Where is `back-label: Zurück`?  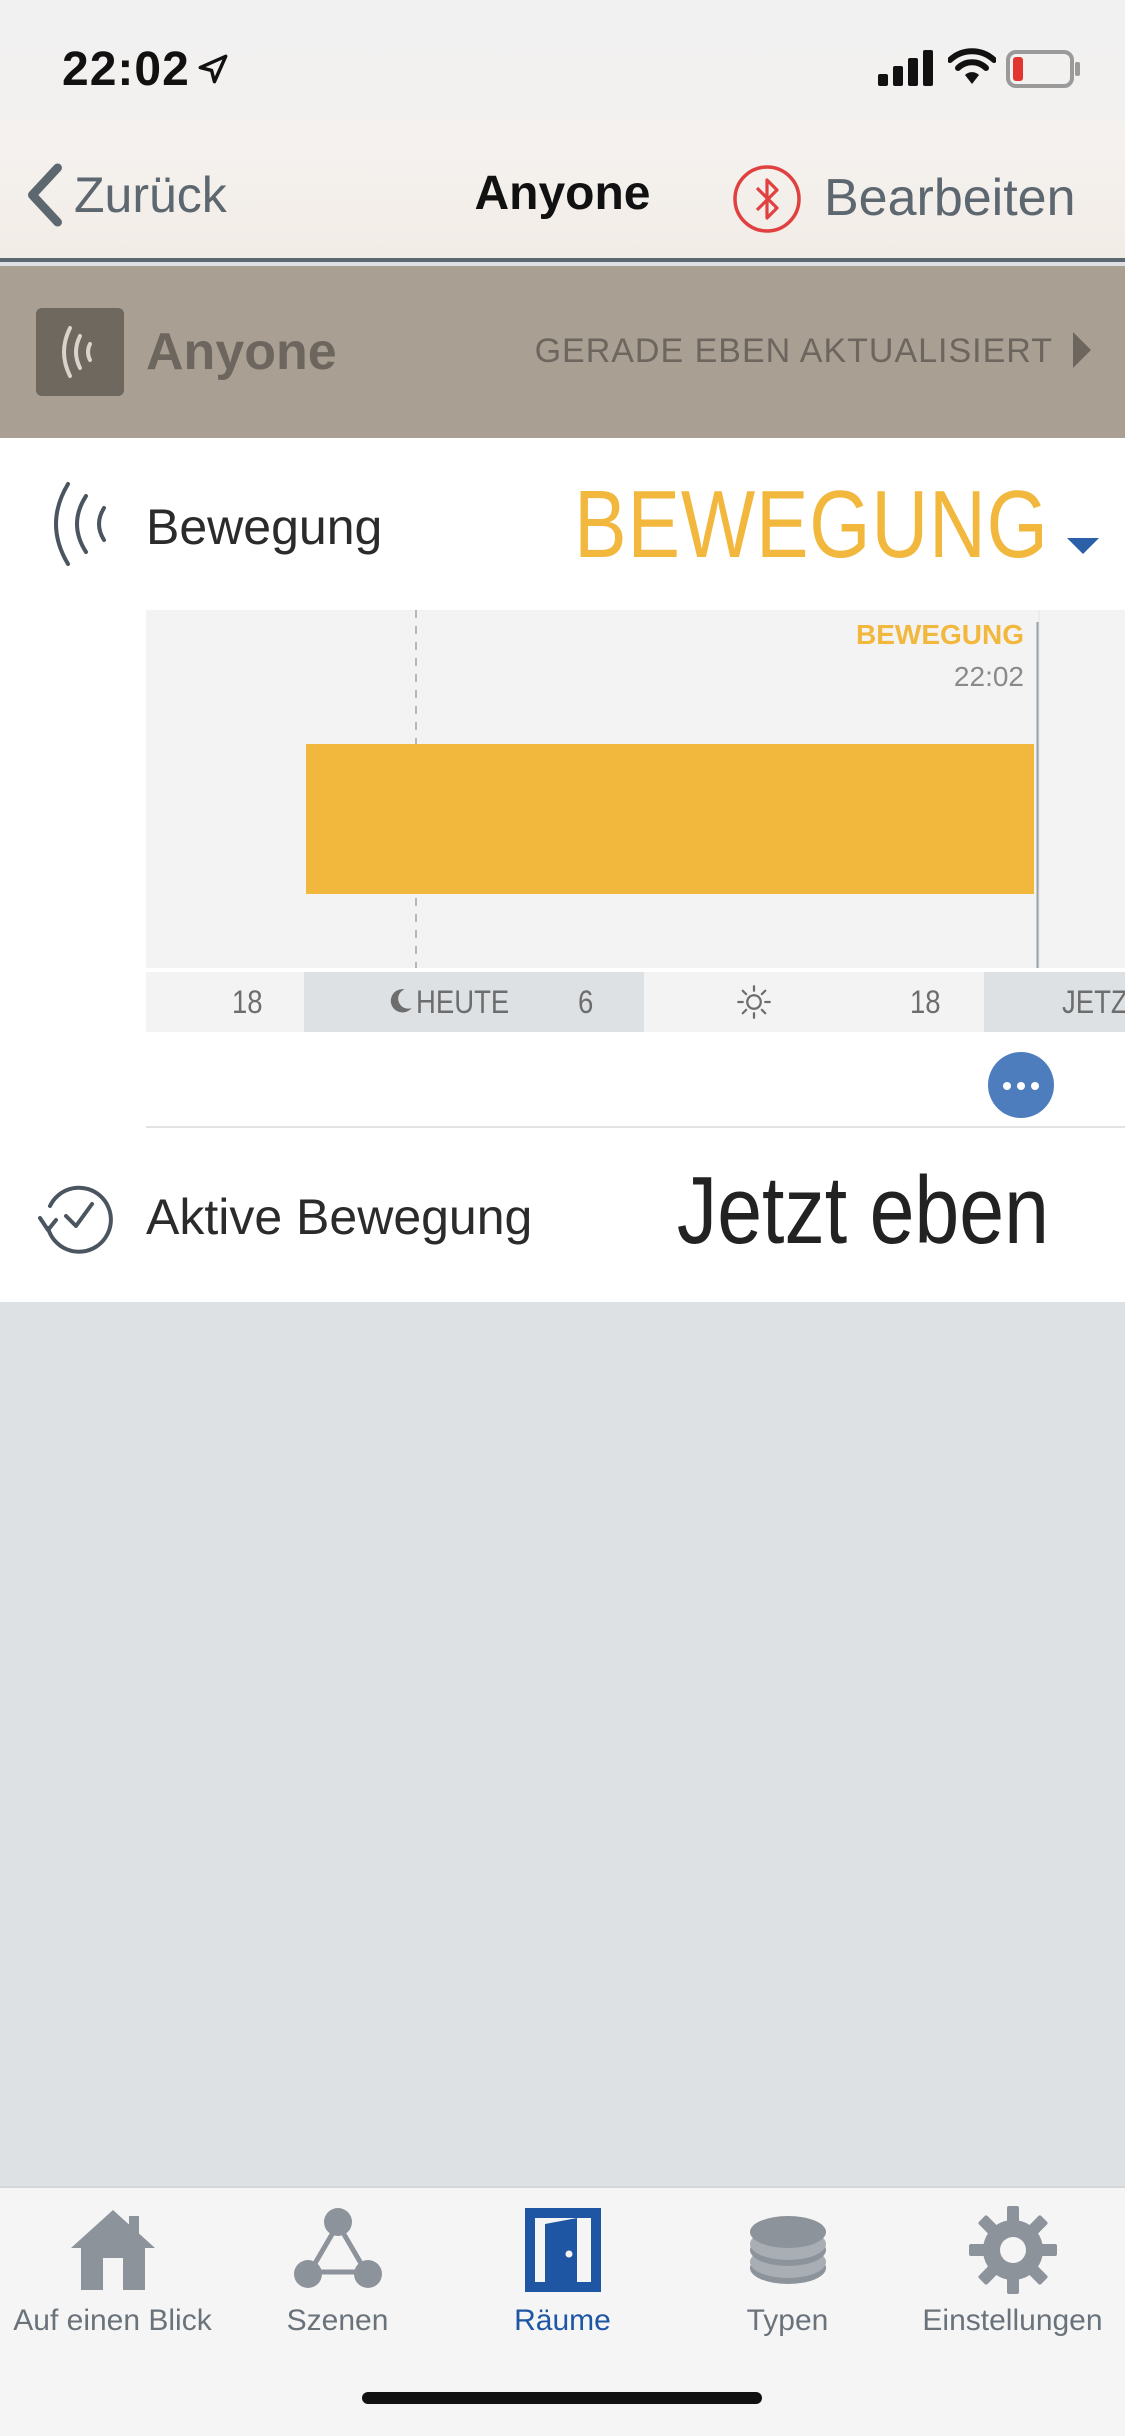 back-label: Zurück is located at coordinates (150, 195).